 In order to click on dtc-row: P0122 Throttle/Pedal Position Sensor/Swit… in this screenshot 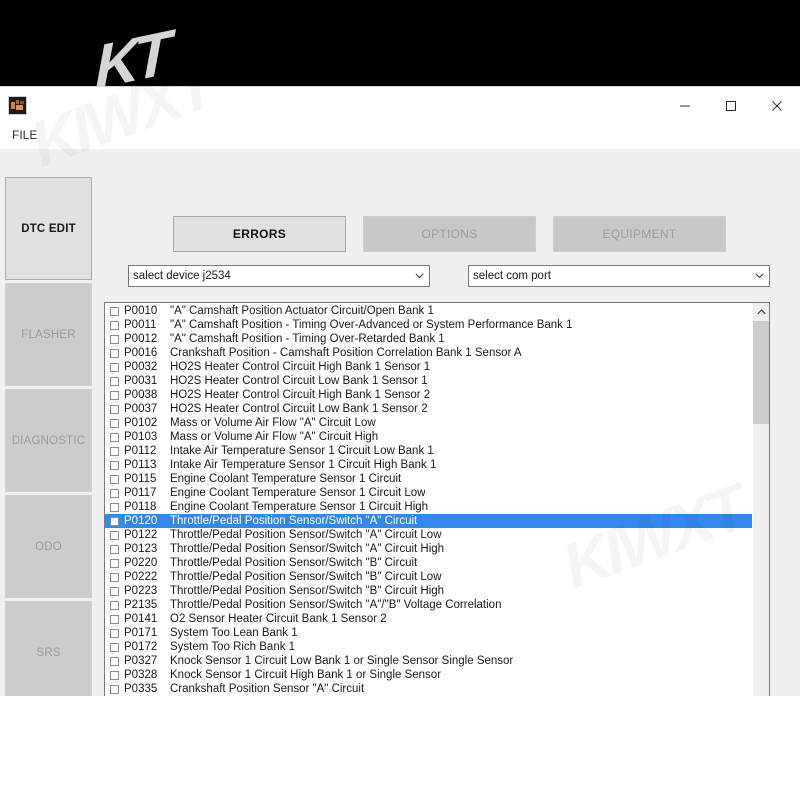, I will do `click(429, 535)`.